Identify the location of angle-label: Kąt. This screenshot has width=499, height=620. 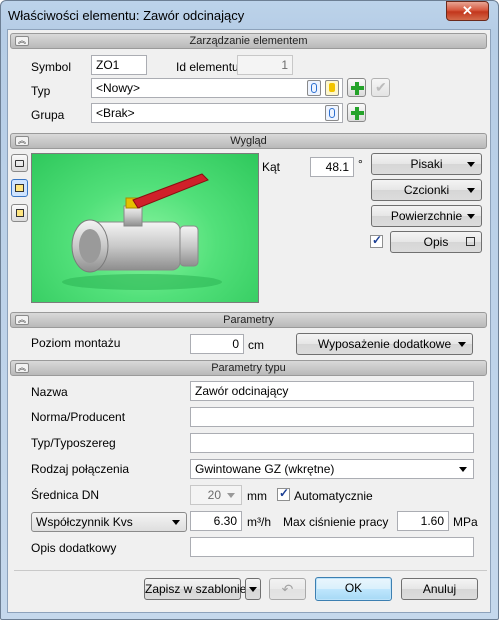
(271, 167).